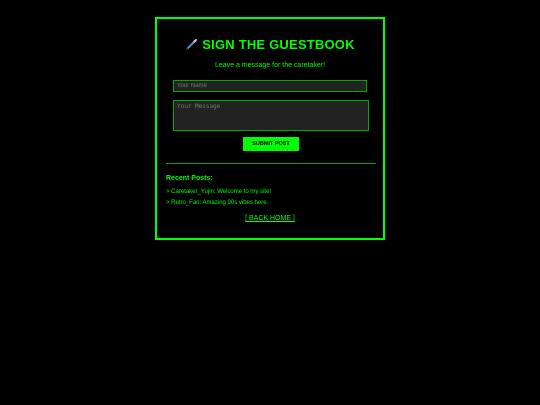  Describe the element at coordinates (271, 144) in the screenshot. I see `submit-post-button: SUBMIT POST` at that location.